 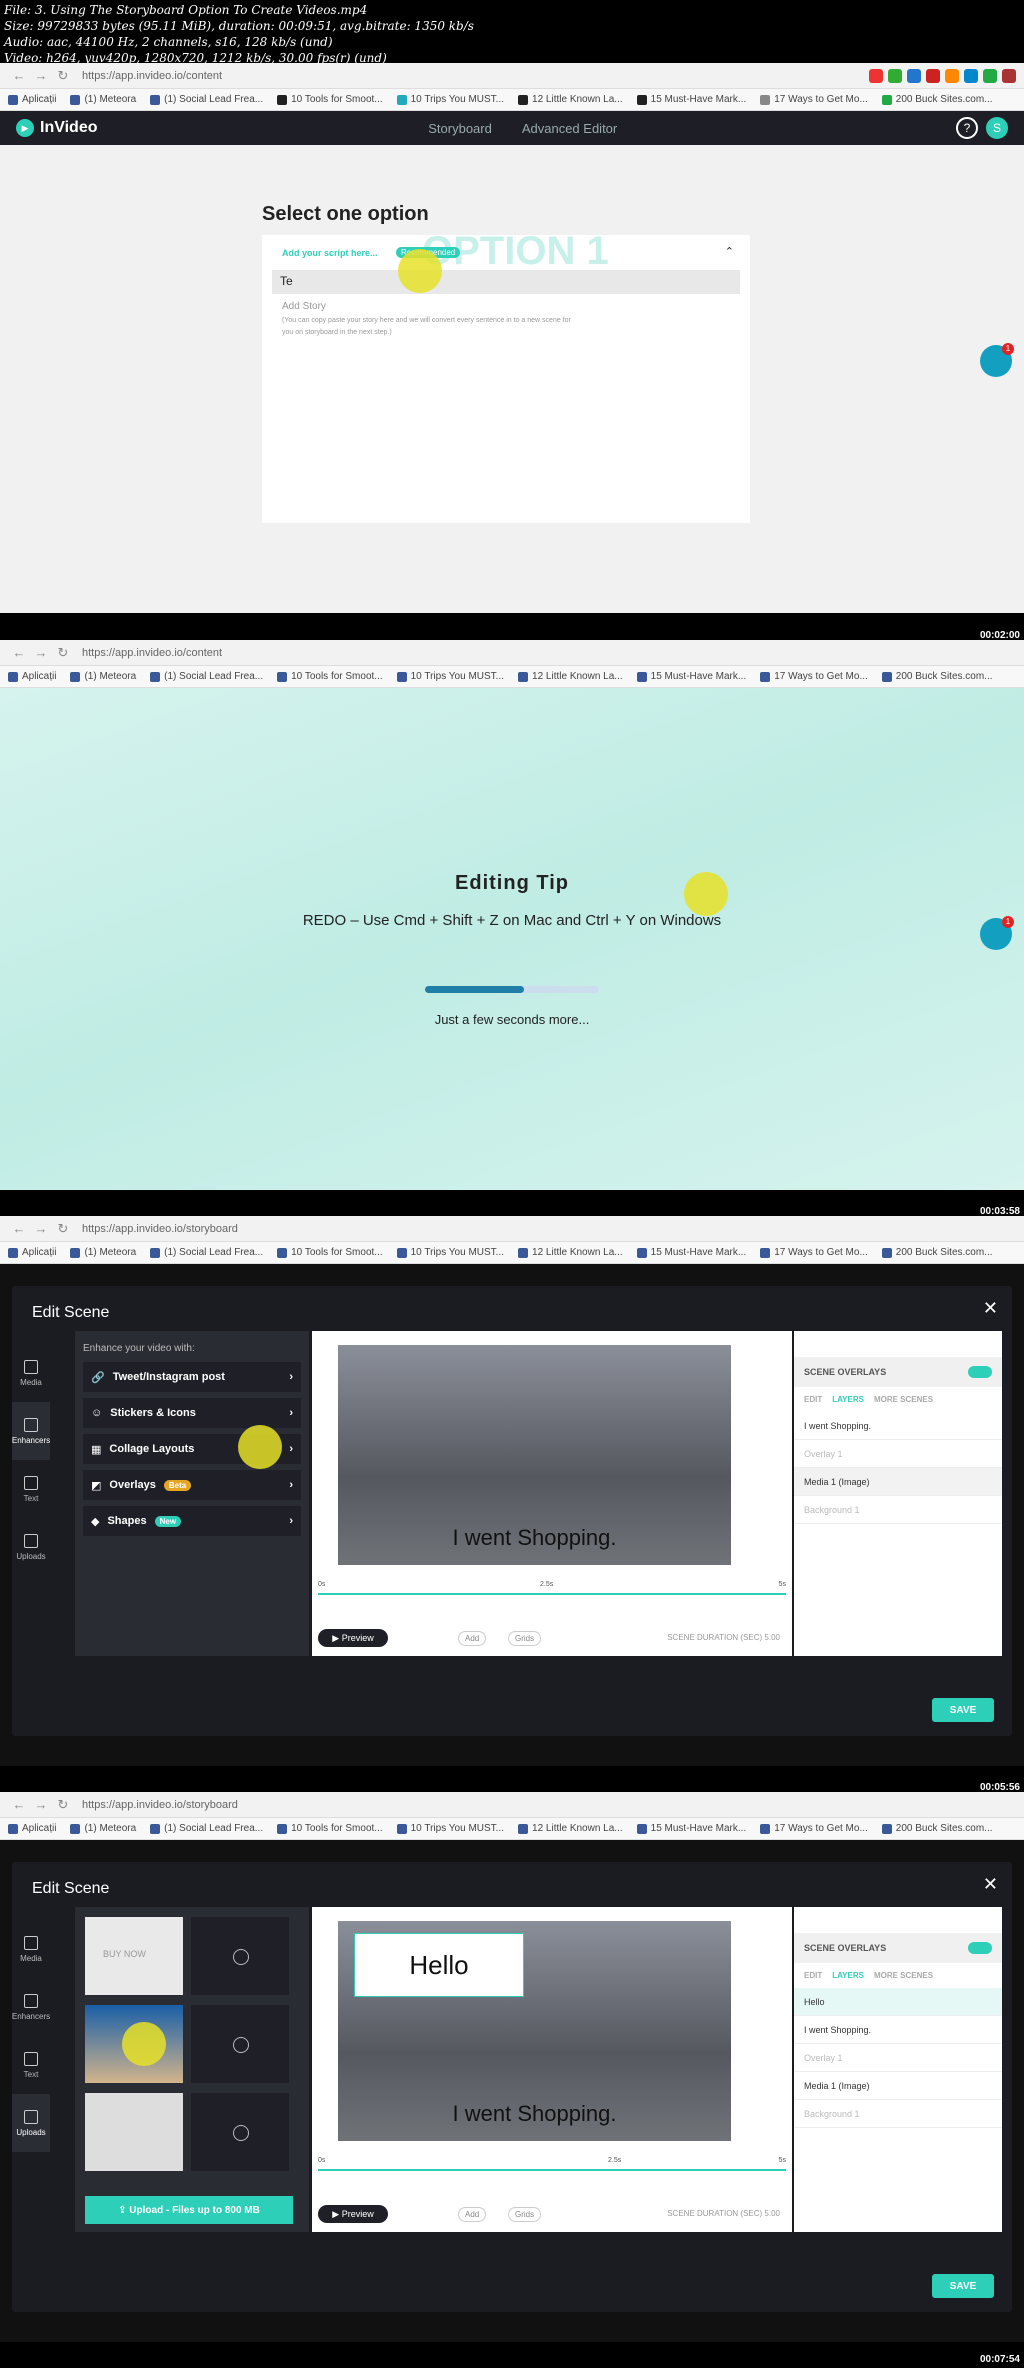 I want to click on hello-text-box: Hello, so click(x=439, y=1965).